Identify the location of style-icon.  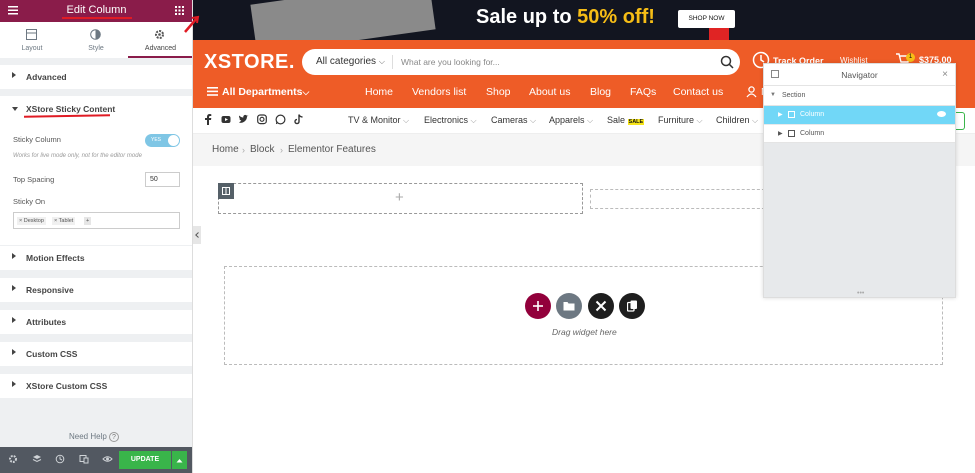
(95, 34).